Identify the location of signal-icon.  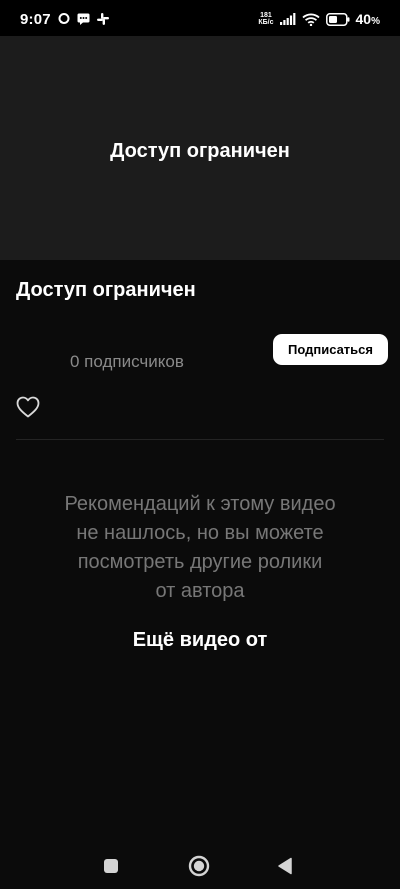
(287, 19).